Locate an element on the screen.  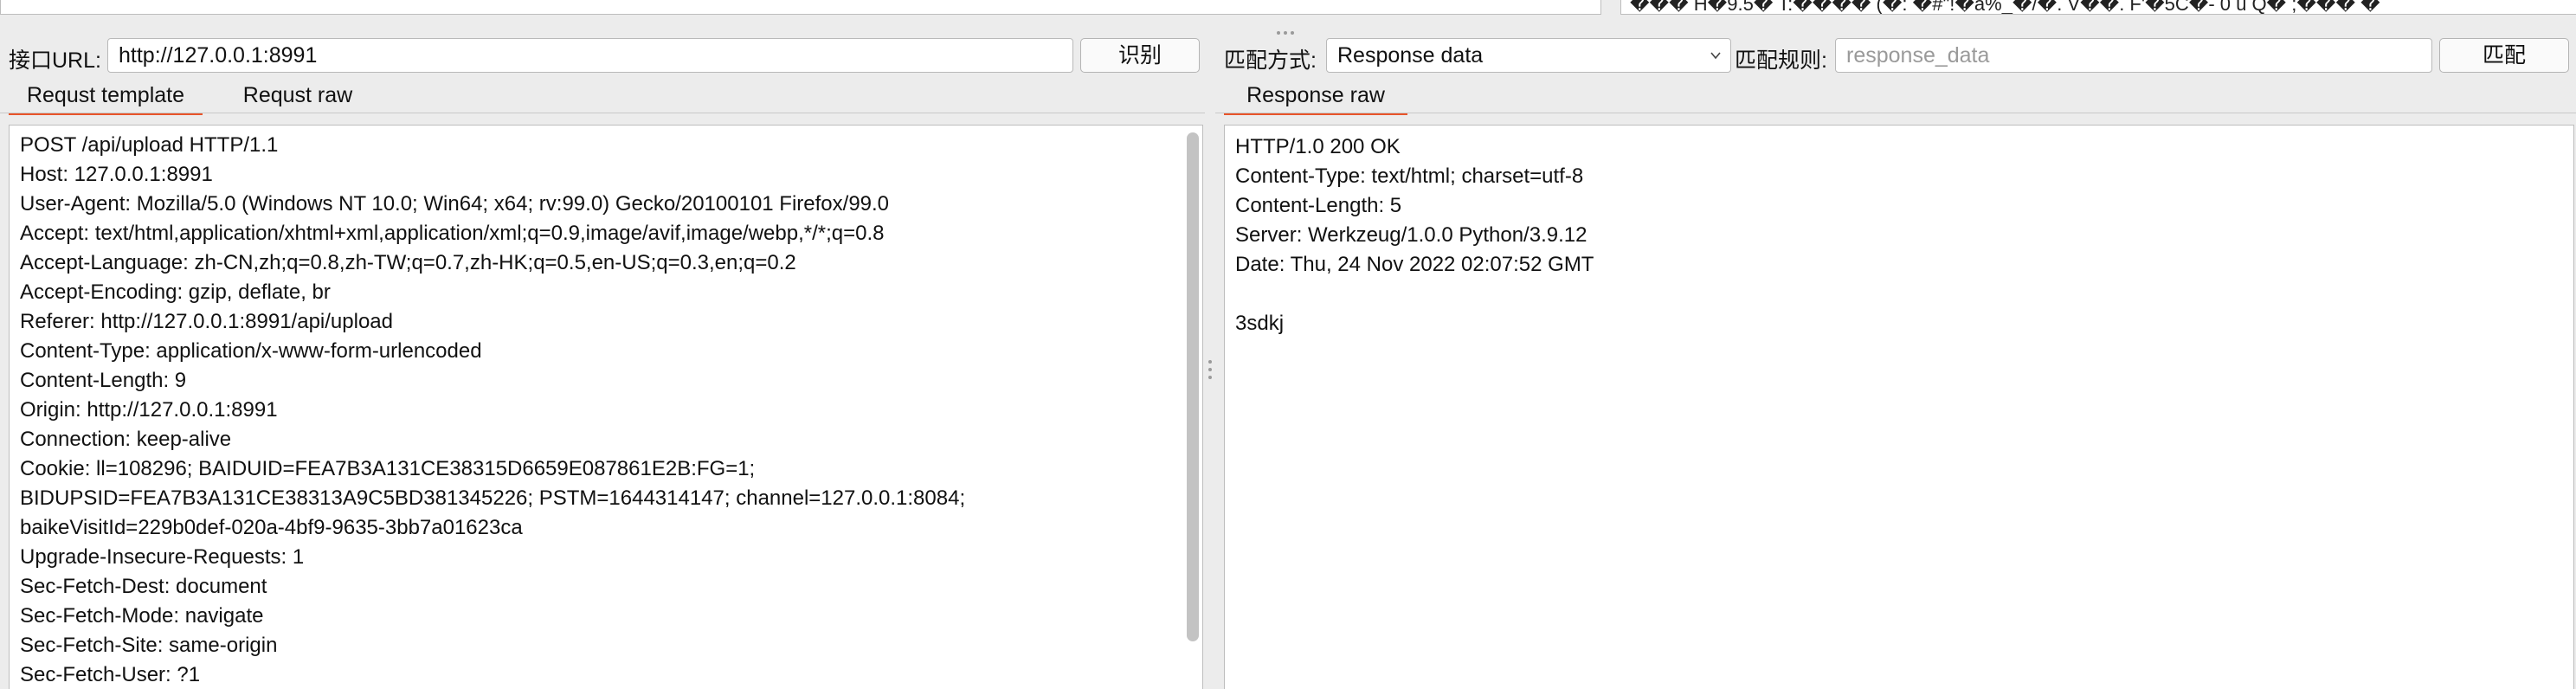
request-line: Origin: http://127.0.0.1:8991 is located at coordinates (149, 410).